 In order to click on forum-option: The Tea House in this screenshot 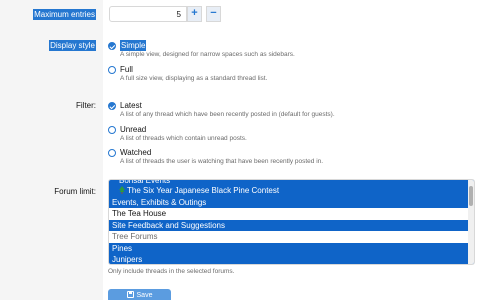, I will do `click(291, 214)`.